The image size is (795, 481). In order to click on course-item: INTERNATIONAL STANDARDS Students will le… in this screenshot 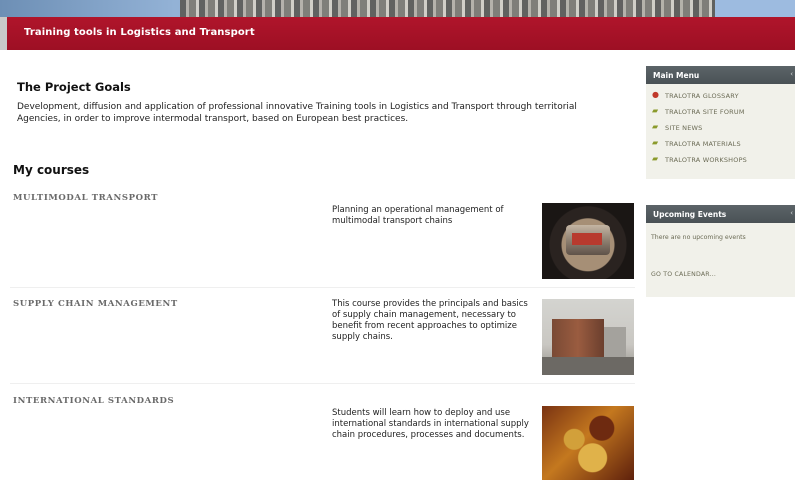, I will do `click(324, 438)`.